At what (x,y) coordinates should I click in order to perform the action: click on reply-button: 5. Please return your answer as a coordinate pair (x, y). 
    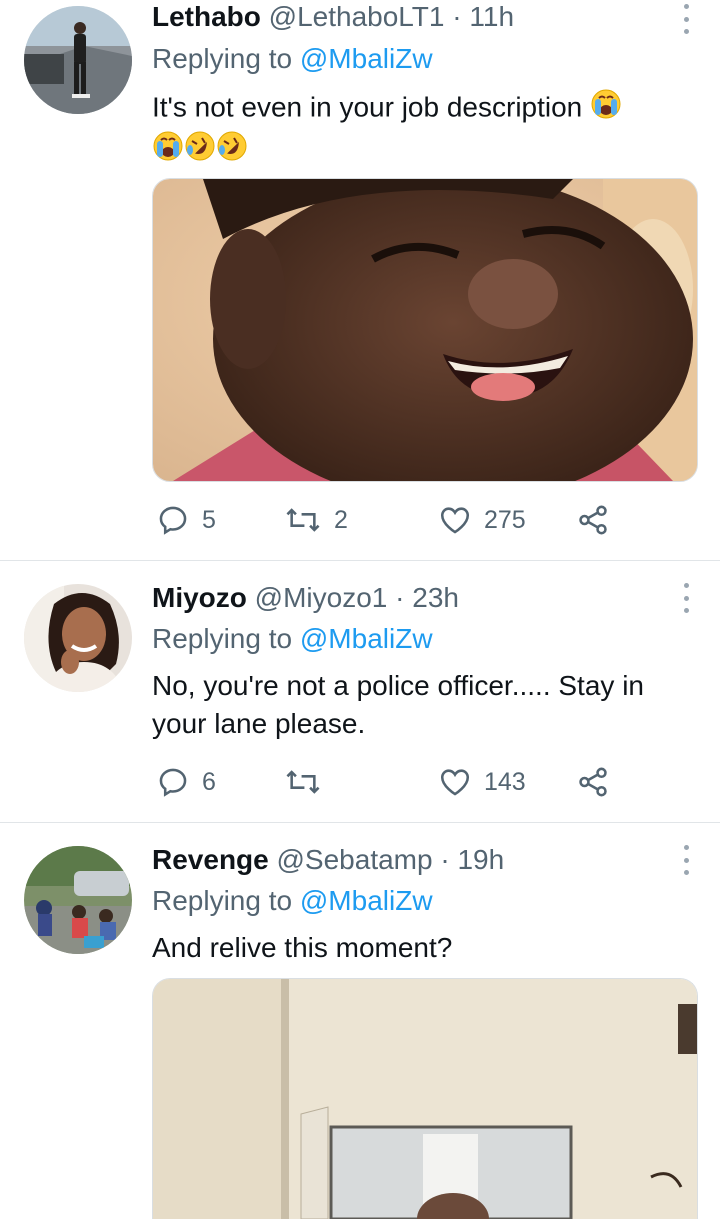
    Looking at the image, I should click on (186, 520).